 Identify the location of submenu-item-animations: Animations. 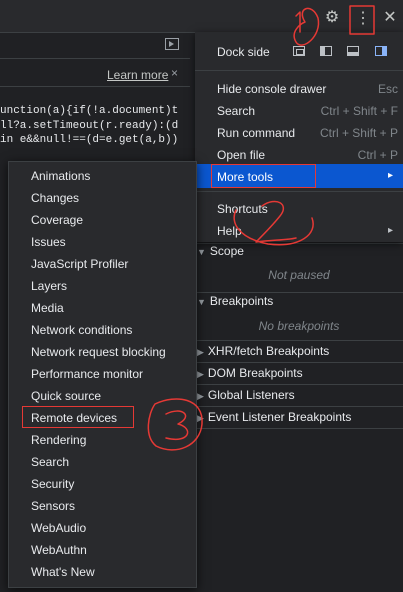
(60, 176).